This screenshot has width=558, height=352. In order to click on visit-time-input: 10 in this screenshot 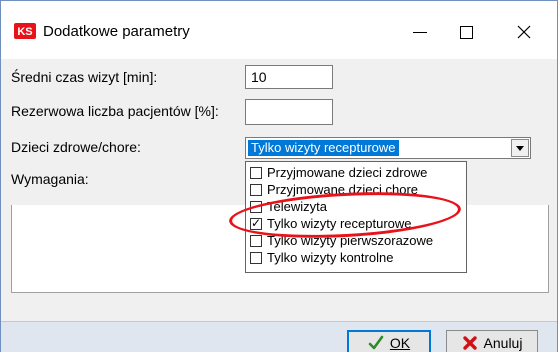, I will do `click(289, 77)`.